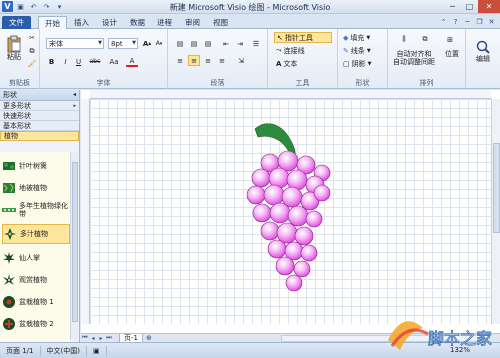 The width and height of the screenshot is (500, 358). I want to click on shape-label: 盆栽植物 1, so click(36, 302).